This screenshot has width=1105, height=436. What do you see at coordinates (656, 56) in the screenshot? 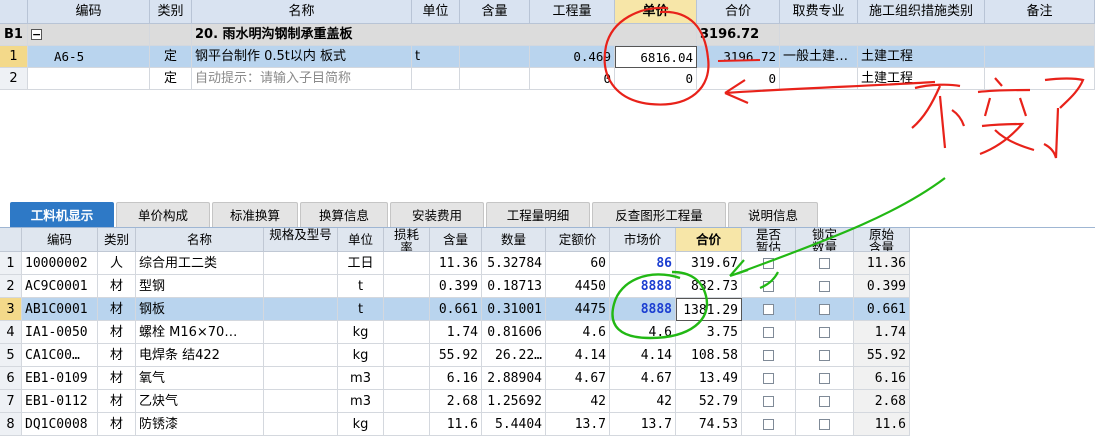
I see `red-circle-annotation` at bounding box center [656, 56].